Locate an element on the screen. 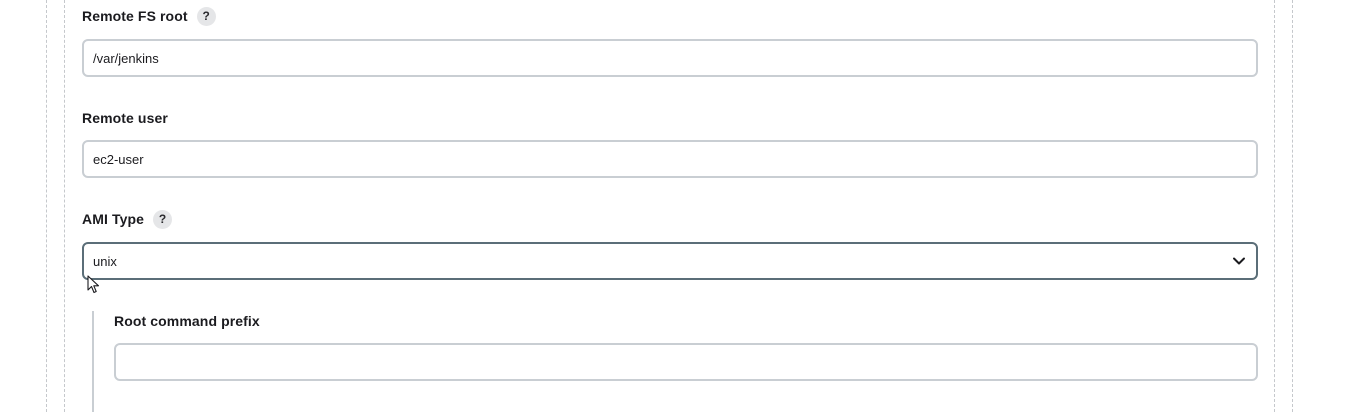 The image size is (1349, 412). remote-user-input: ec2-user is located at coordinates (670, 159).